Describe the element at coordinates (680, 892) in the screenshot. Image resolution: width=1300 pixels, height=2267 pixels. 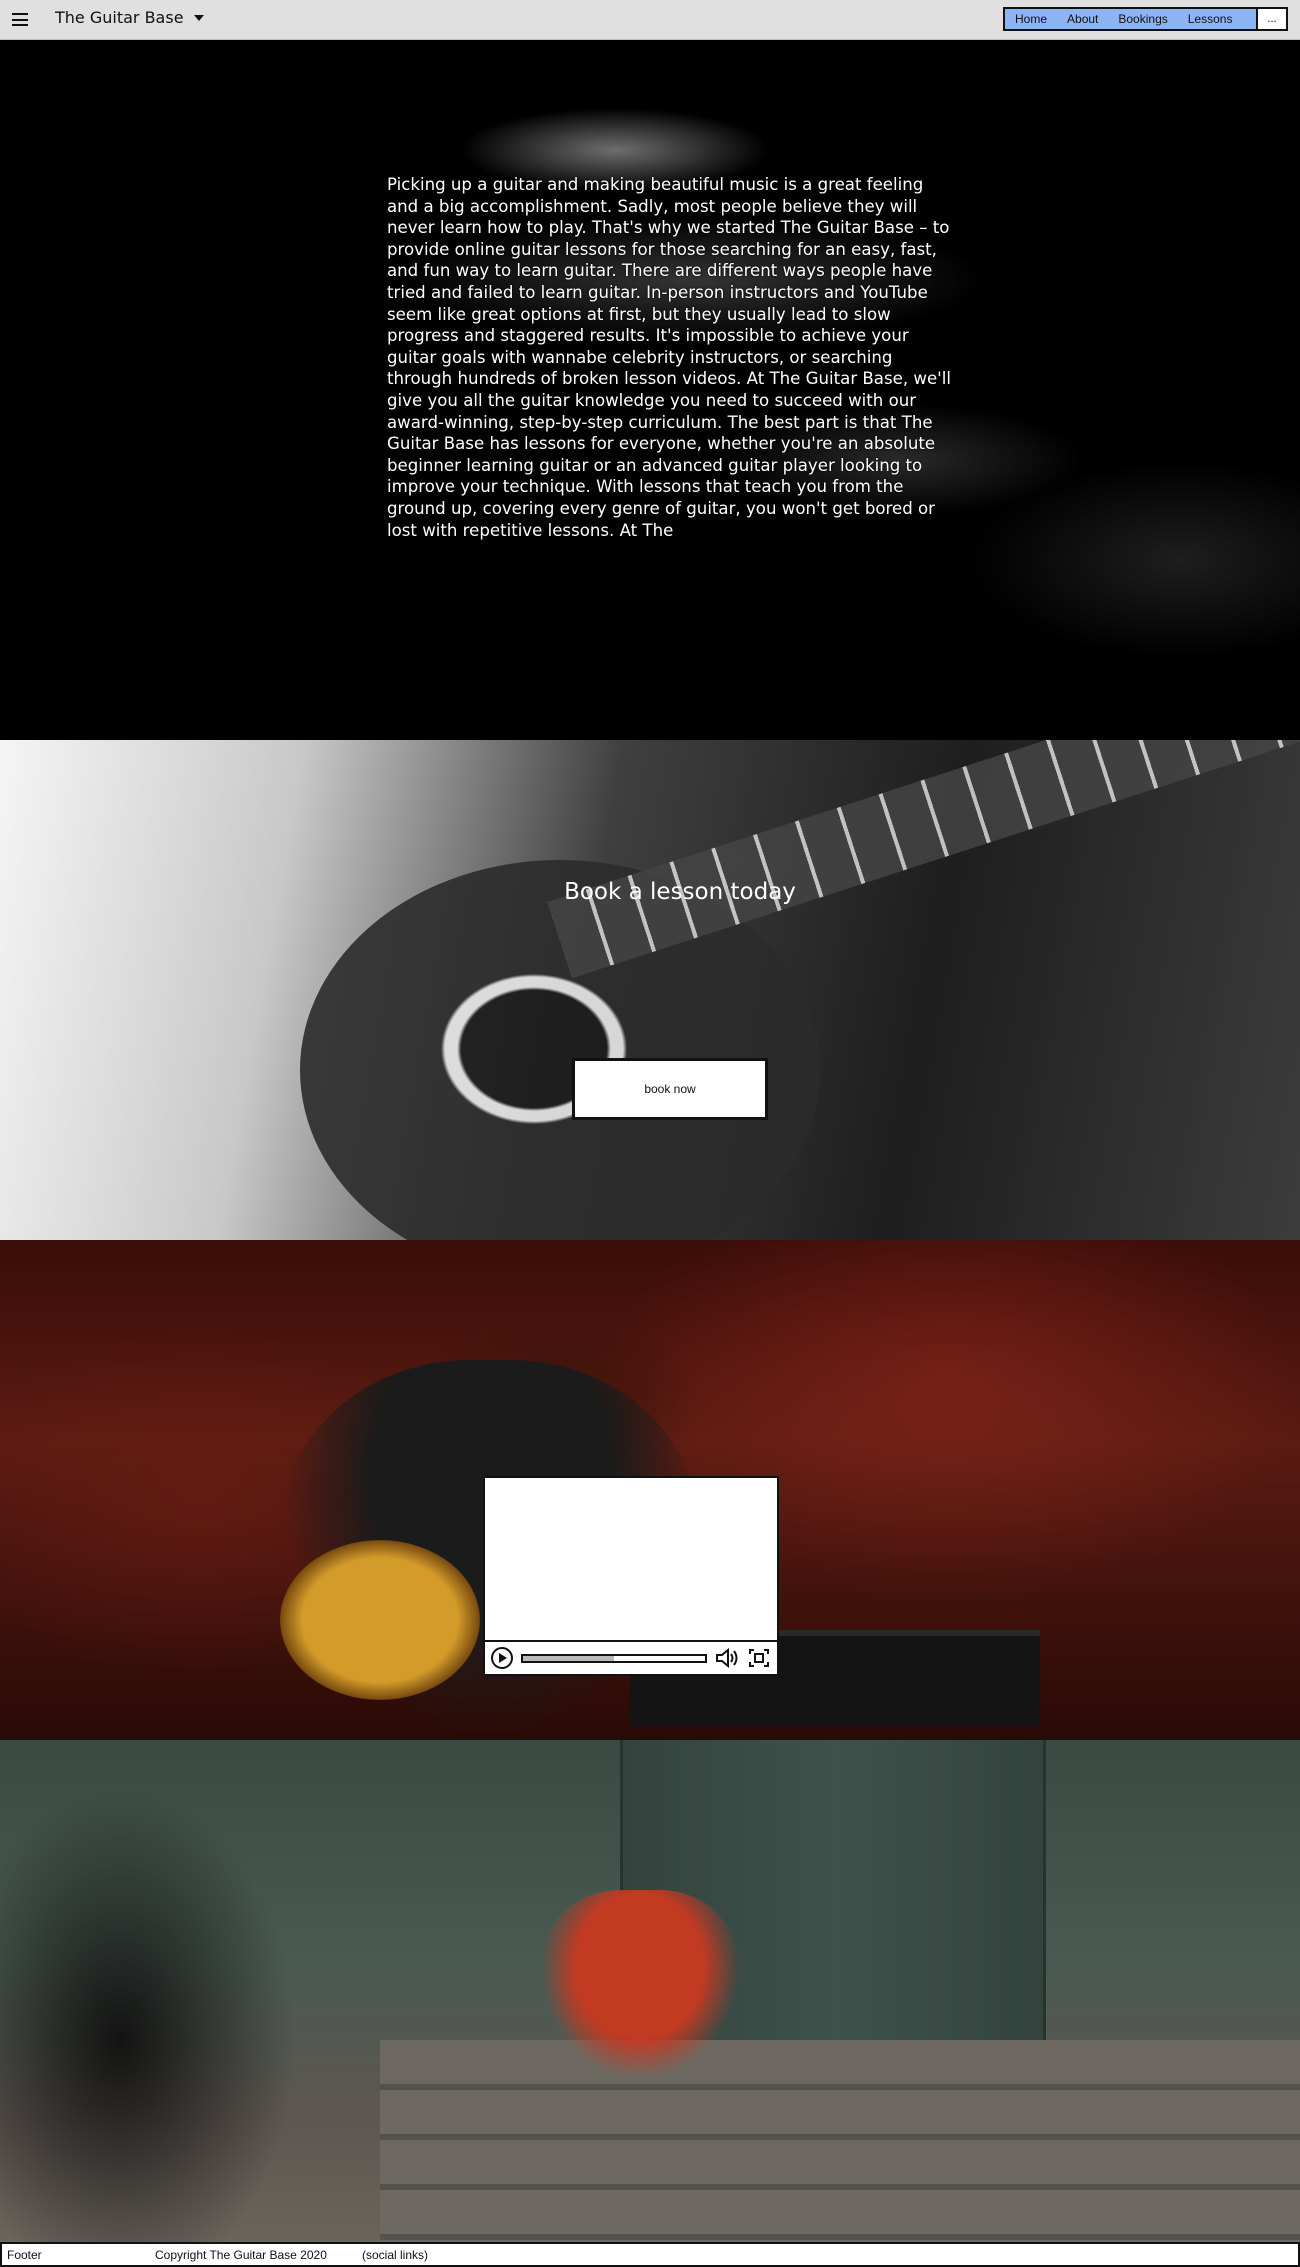
I see `book-lesson-title: Book a lesson today` at that location.